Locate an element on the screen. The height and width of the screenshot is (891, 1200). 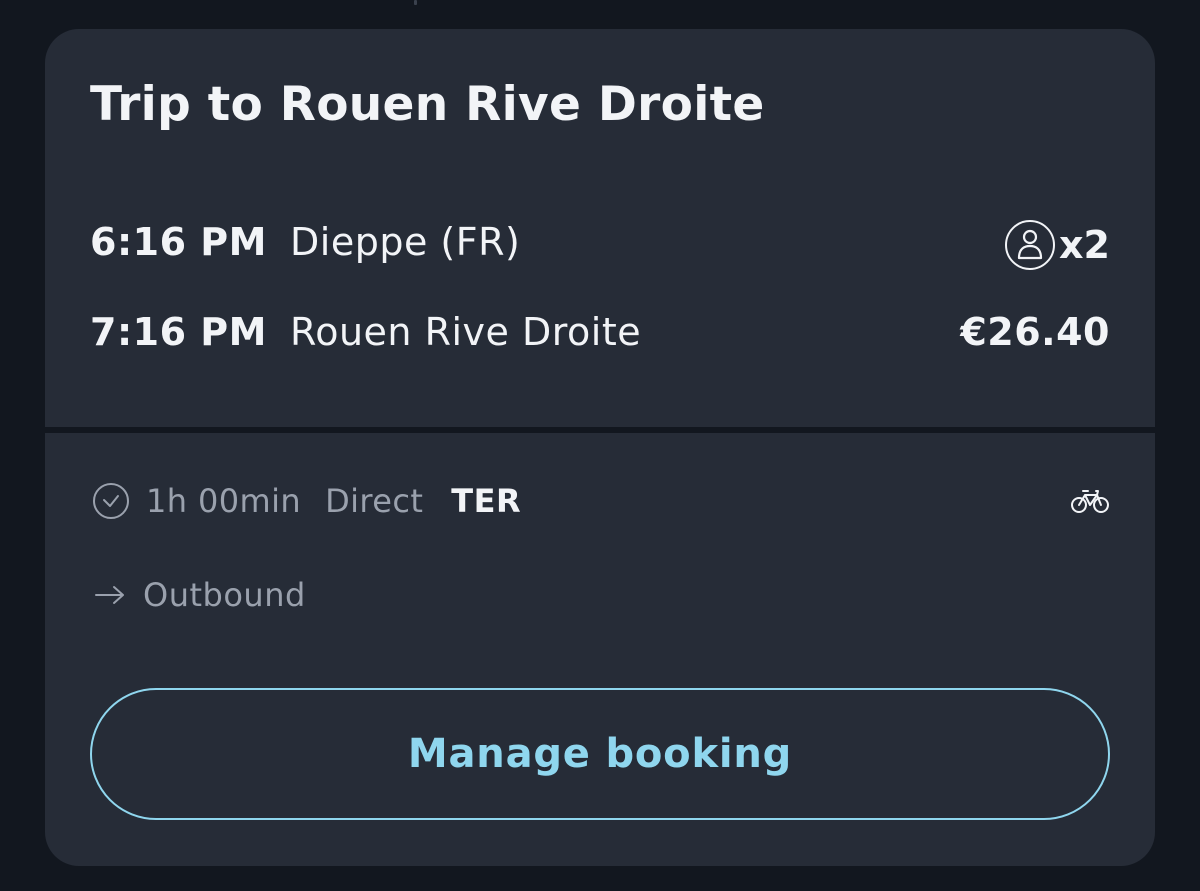
departure-station: Dieppe (FR) is located at coordinates (405, 242).